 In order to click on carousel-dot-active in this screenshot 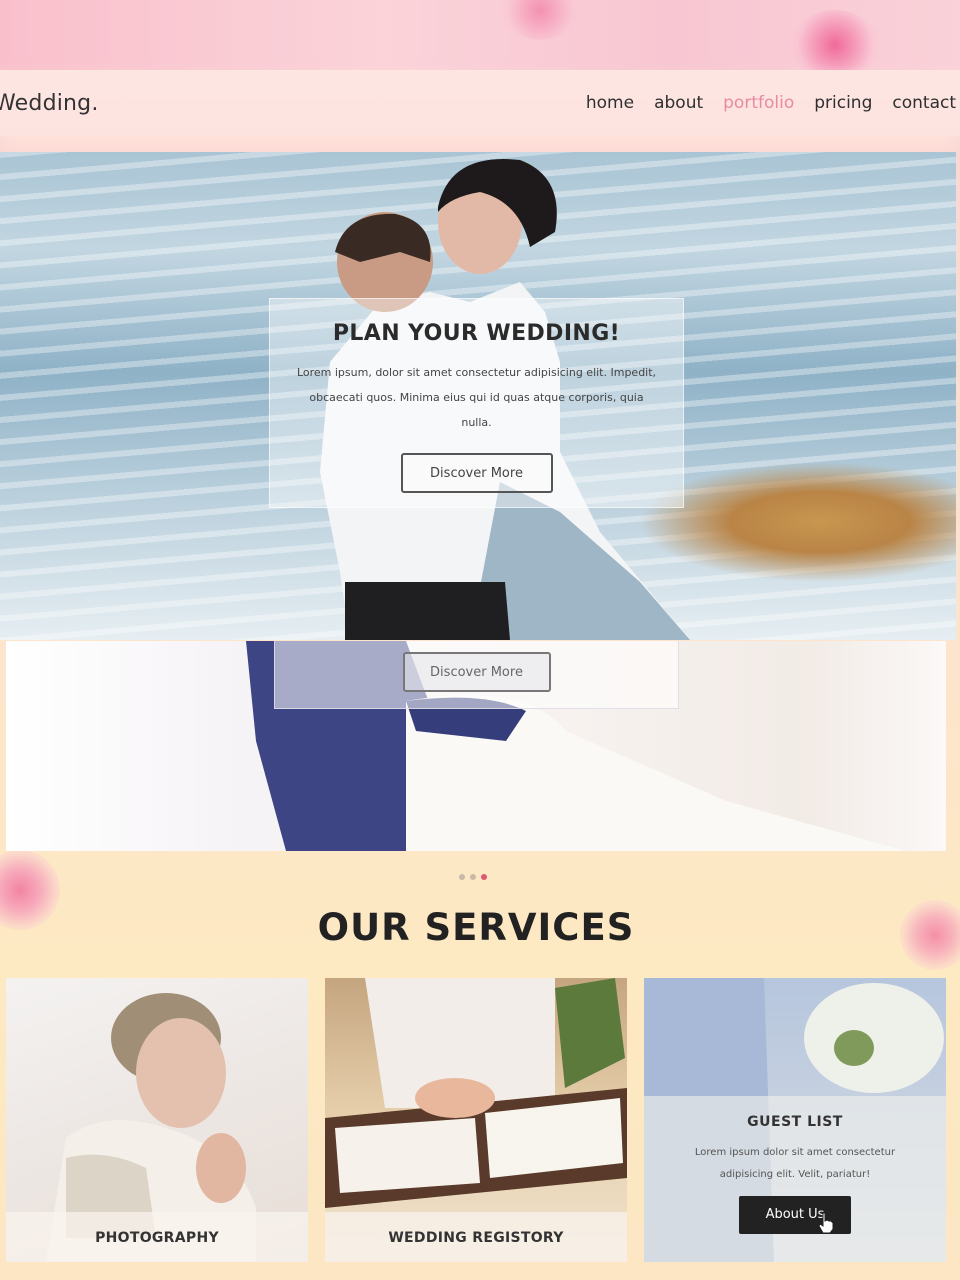, I will do `click(484, 877)`.